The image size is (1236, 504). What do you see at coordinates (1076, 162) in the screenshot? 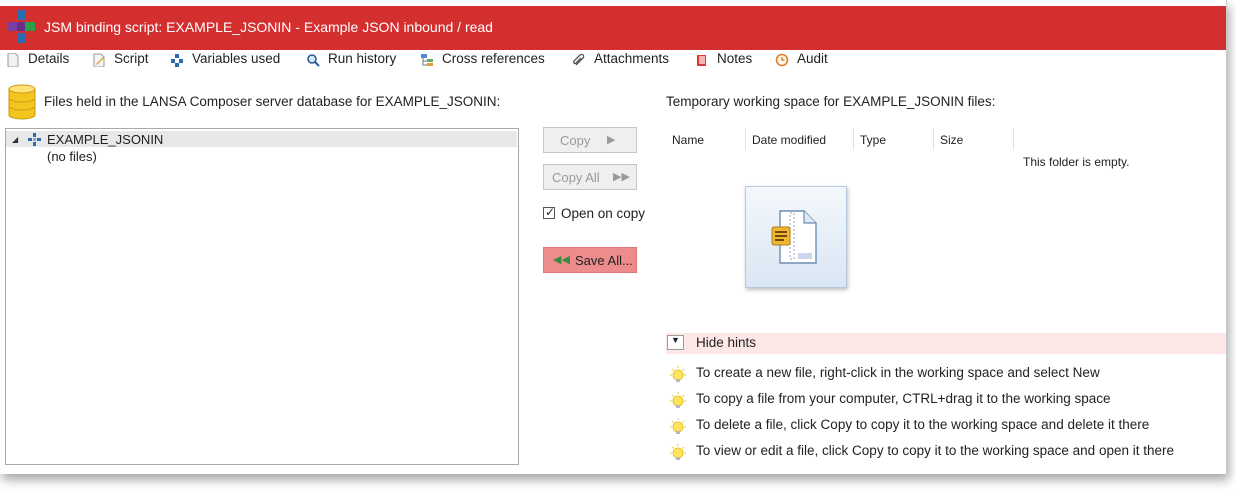
I see `folder-empty-message: This folder is empty.` at bounding box center [1076, 162].